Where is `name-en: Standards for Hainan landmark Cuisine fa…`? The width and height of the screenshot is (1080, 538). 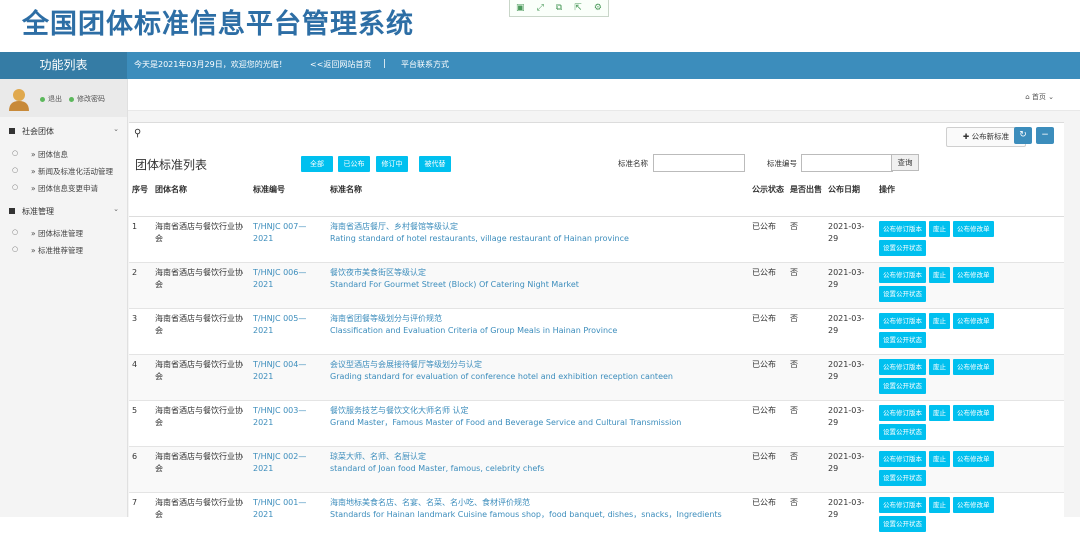 name-en: Standards for Hainan landmark Cuisine fa… is located at coordinates (538, 515).